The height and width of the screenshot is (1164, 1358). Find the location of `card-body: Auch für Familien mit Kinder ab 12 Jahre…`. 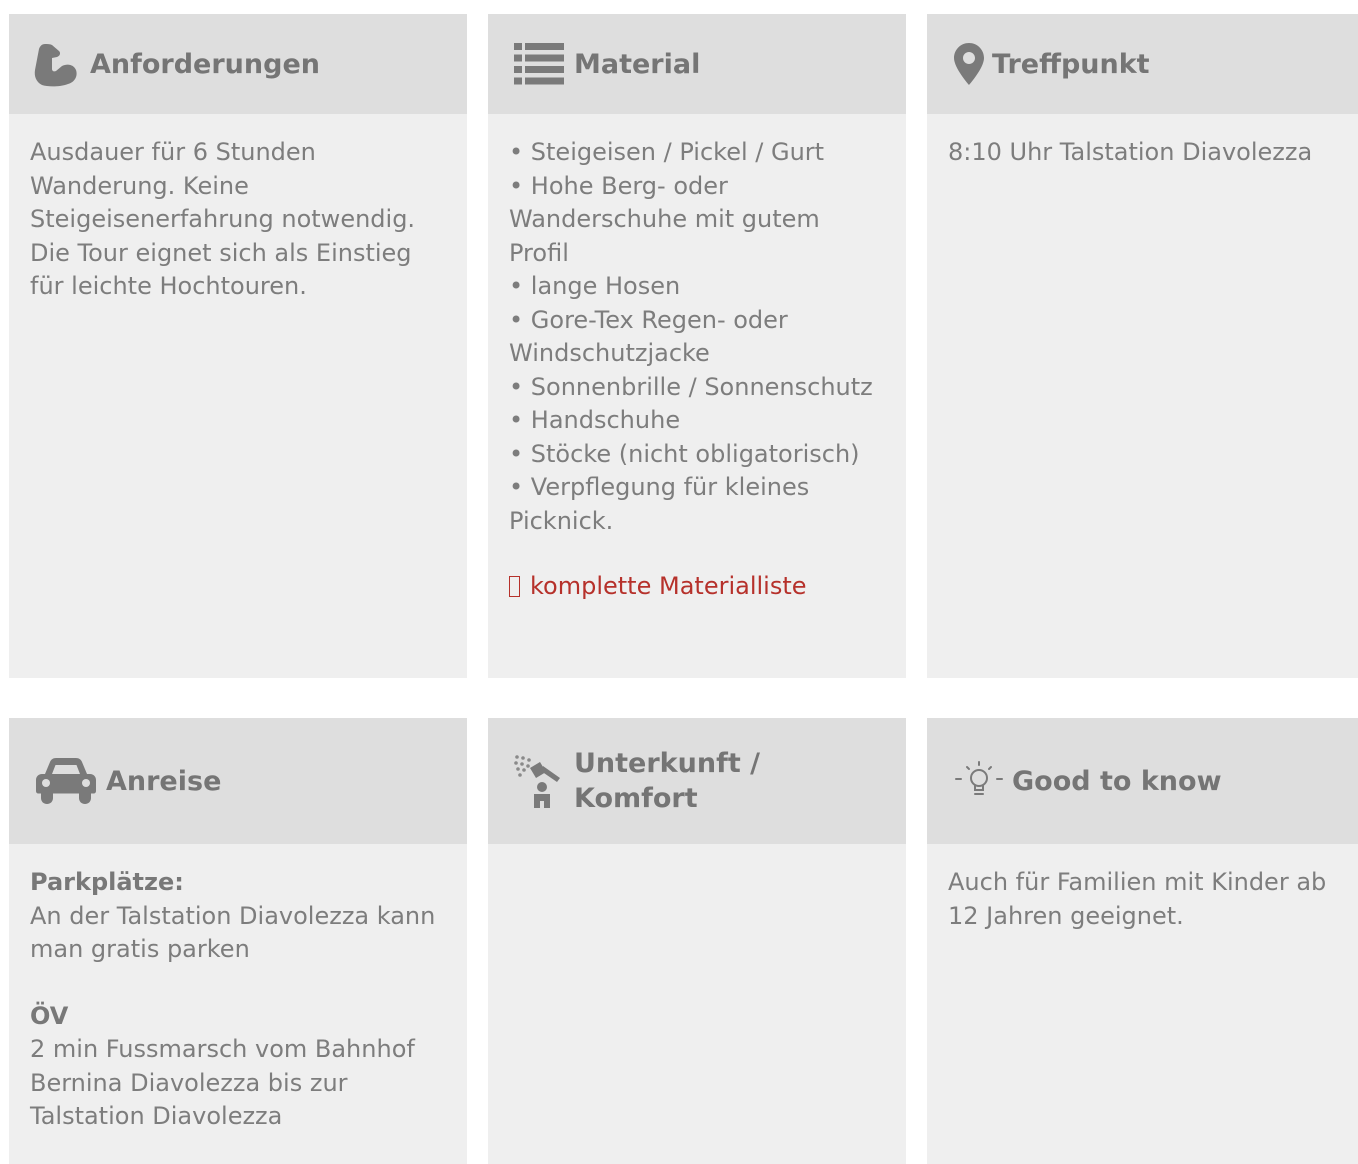

card-body: Auch für Familien mit Kinder ab 12 Jahre… is located at coordinates (1142, 888).